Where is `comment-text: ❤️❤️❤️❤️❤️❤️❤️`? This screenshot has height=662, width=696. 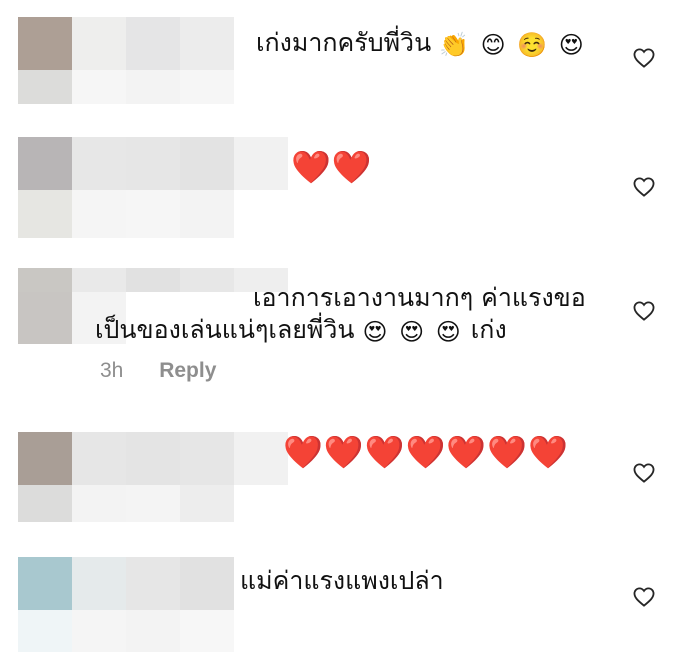 comment-text: ❤️❤️❤️❤️❤️❤️❤️ is located at coordinates (426, 453).